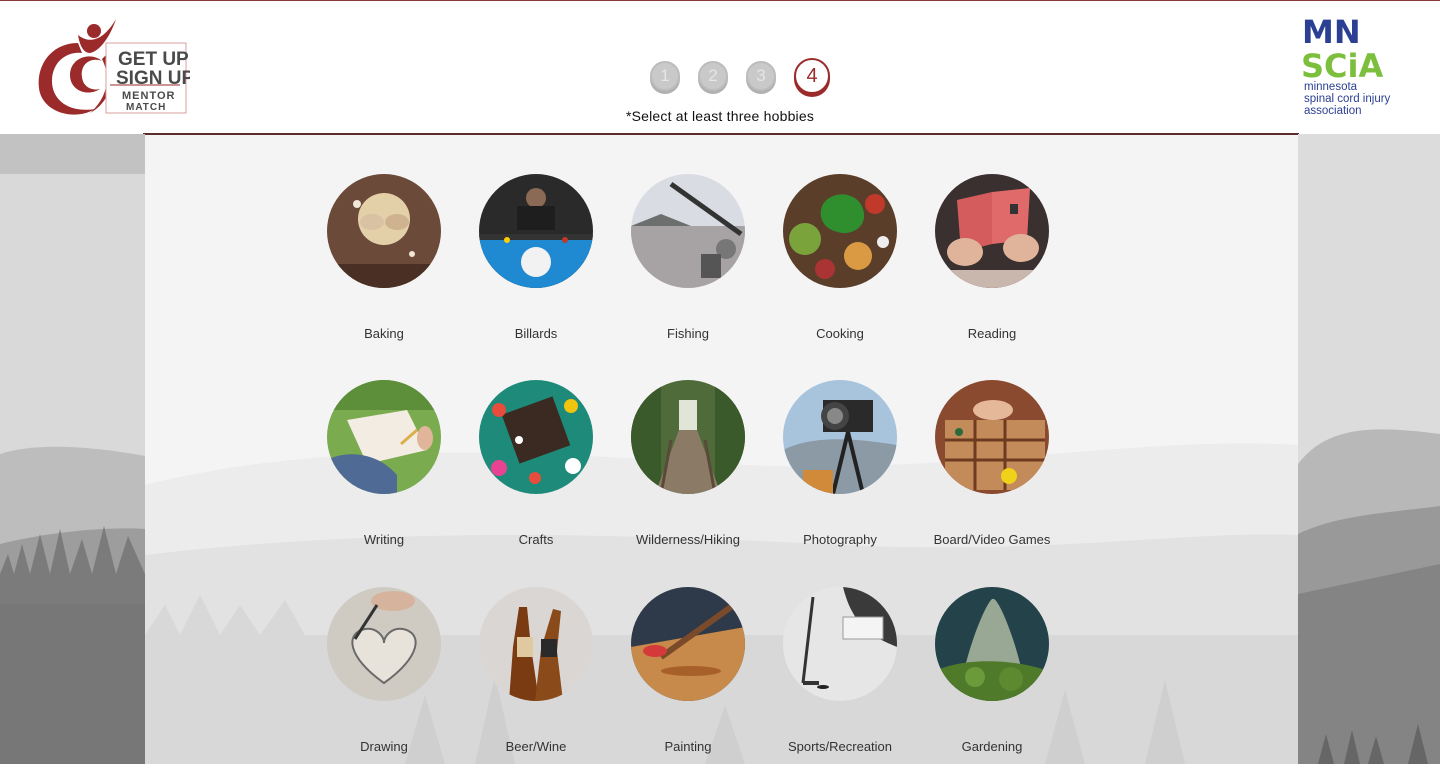 The height and width of the screenshot is (768, 1440). I want to click on background-right, so click(1369, 449).